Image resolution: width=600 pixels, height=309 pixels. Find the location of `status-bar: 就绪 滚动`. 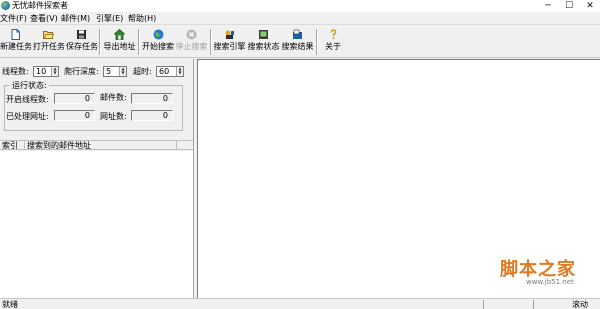

status-bar: 就绪 滚动 is located at coordinates (300, 303).